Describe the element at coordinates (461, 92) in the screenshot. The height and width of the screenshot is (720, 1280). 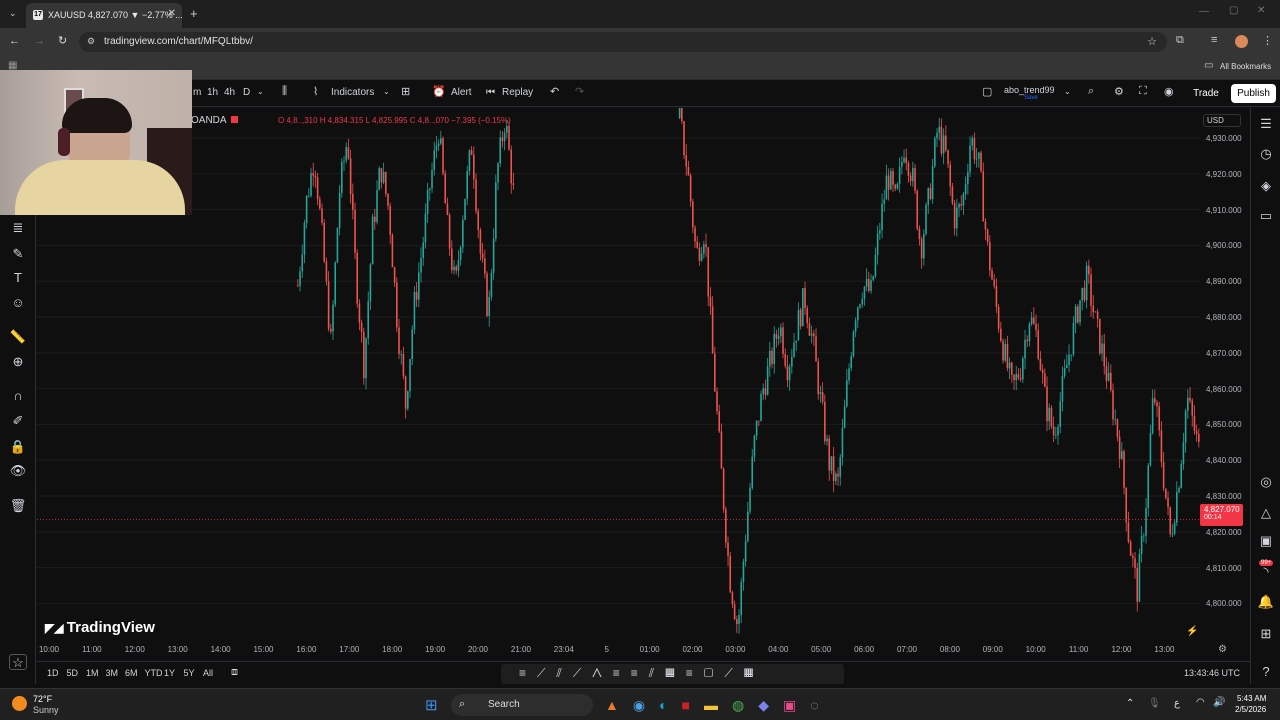
I see `alert-button: Alert` at that location.